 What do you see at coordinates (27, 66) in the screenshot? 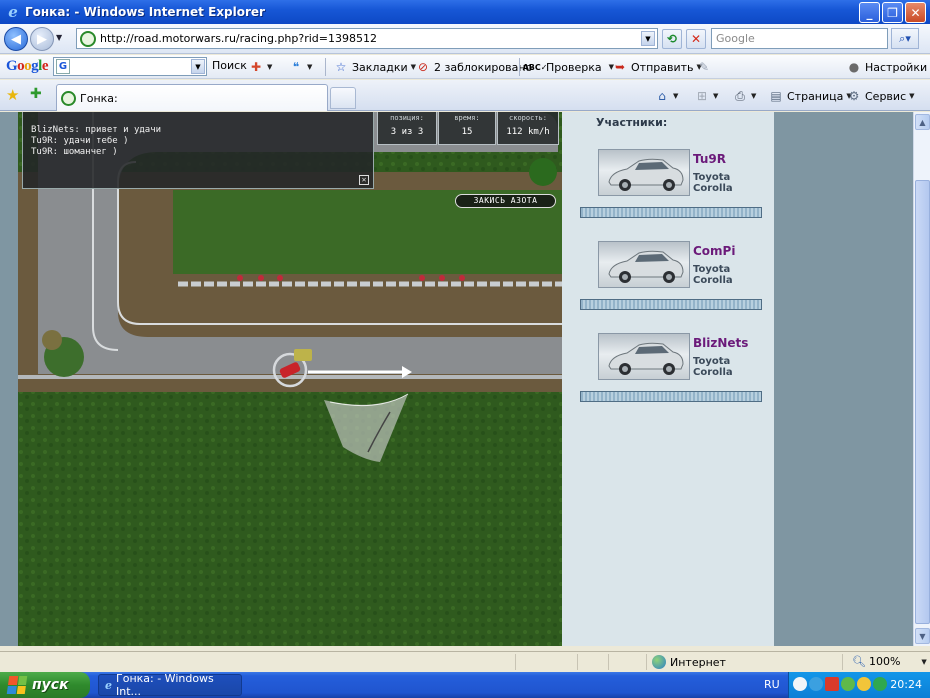
I see `google-logo: Google` at bounding box center [27, 66].